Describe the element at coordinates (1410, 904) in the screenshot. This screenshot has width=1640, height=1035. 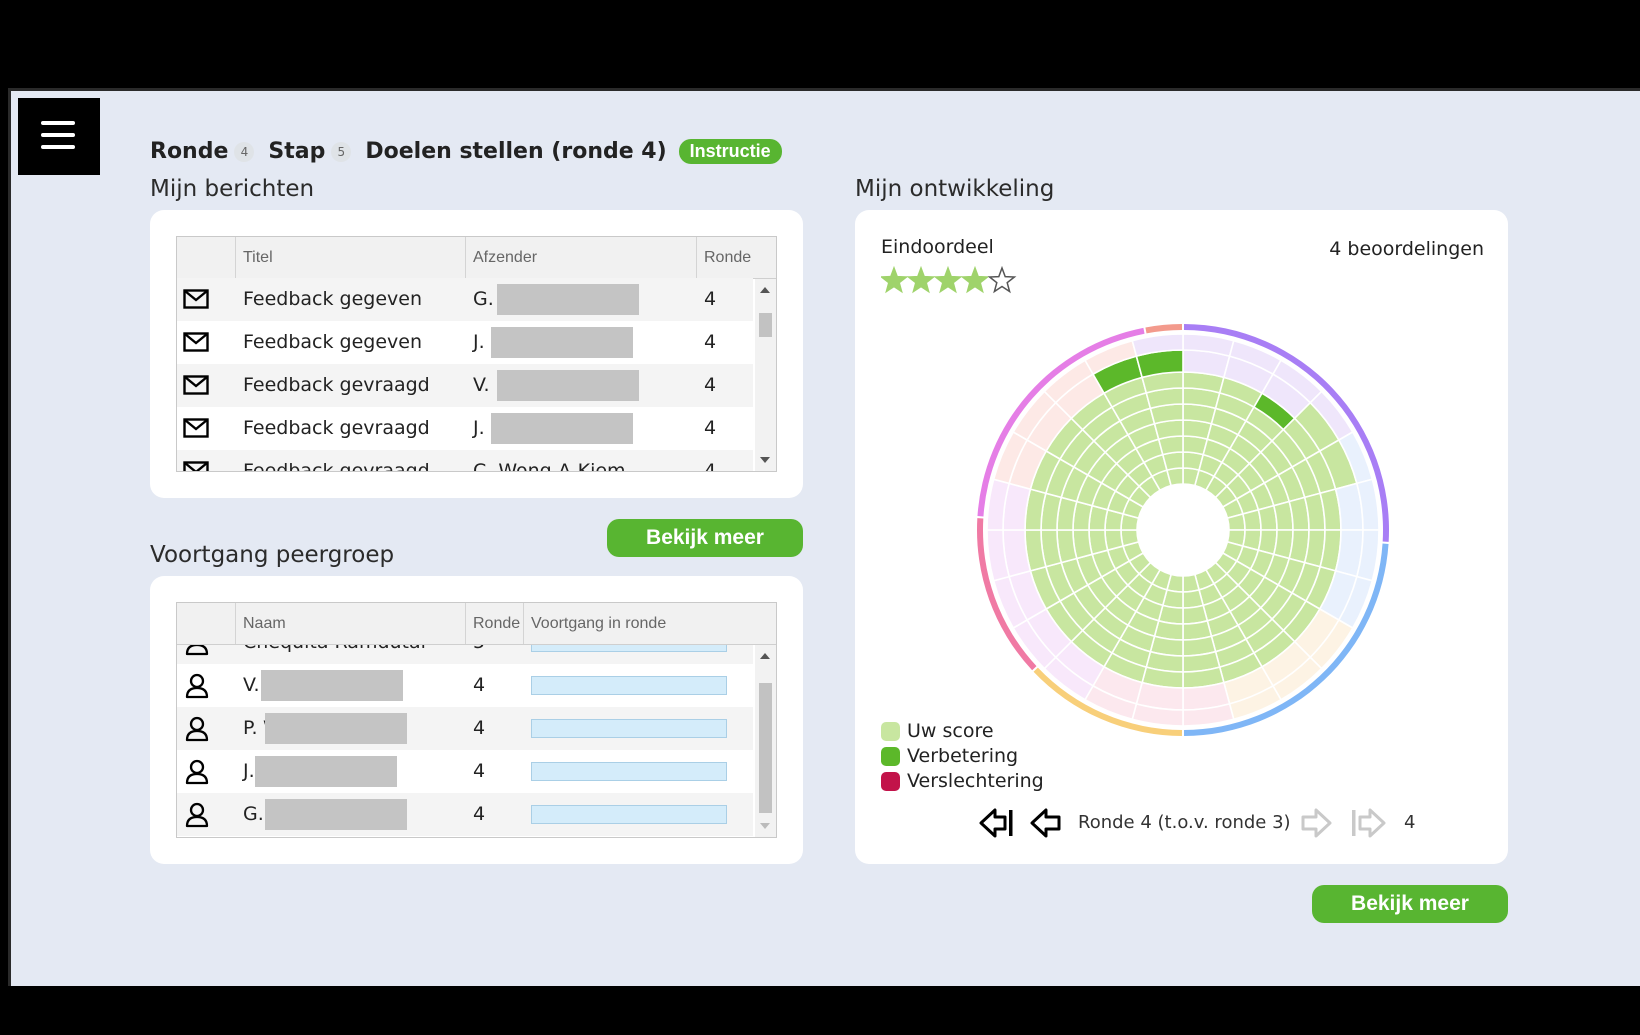
I see `development-more-button: Bekijk meer` at that location.